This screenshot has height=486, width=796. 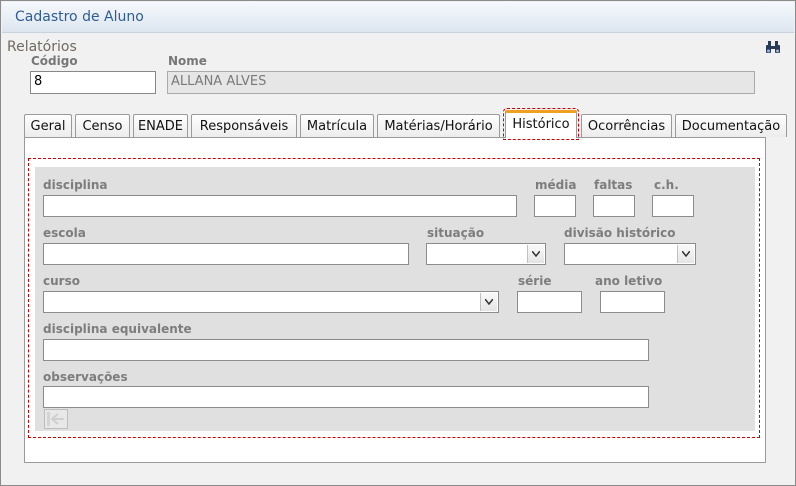 I want to click on disciplina-label: disciplina, so click(x=75, y=185).